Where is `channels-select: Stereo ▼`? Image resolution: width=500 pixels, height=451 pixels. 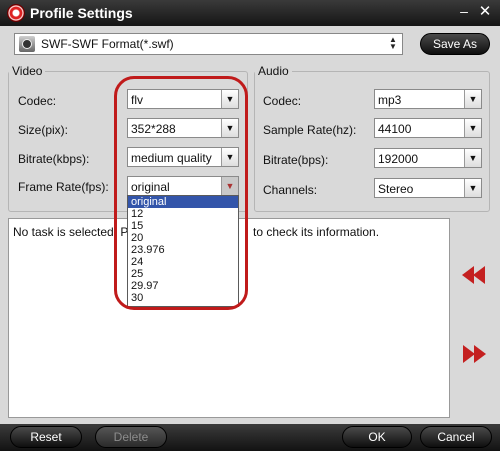
channels-select: Stereo ▼ is located at coordinates (428, 188).